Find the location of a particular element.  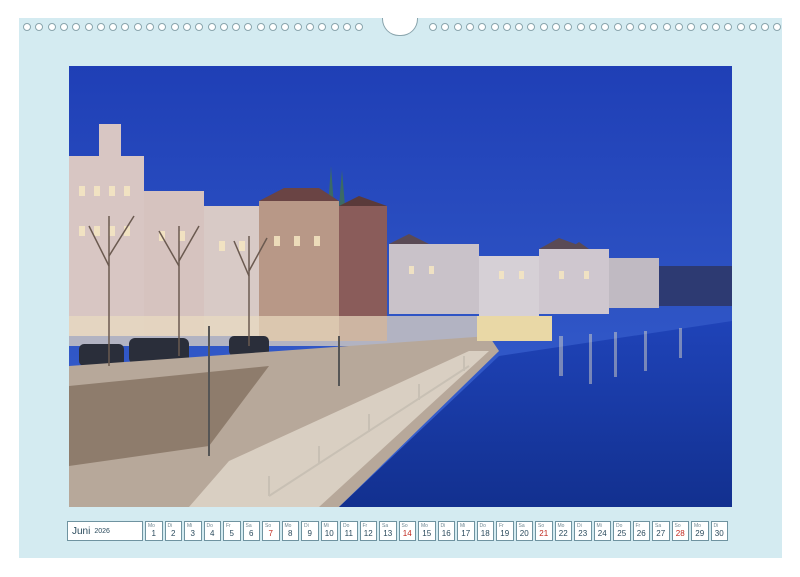

year-label: 2026 is located at coordinates (102, 531).